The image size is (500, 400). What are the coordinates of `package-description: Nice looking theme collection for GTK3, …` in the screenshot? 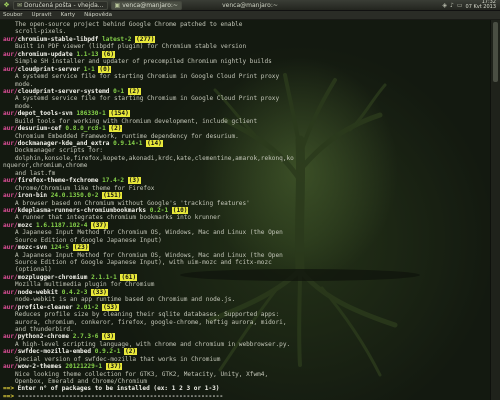 It's located at (142, 374).